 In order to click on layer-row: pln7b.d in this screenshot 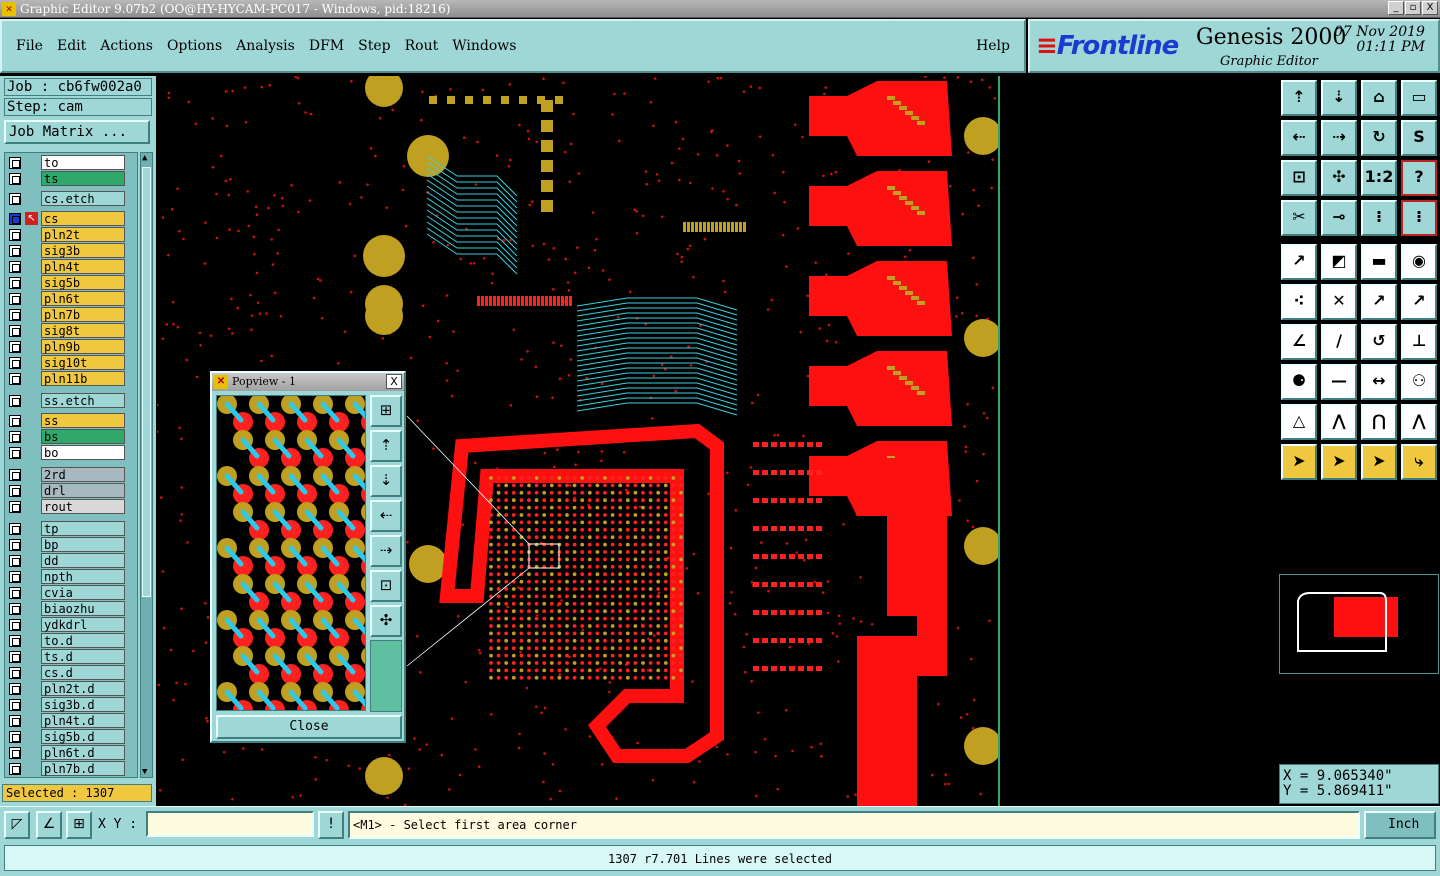, I will do `click(71, 769)`.